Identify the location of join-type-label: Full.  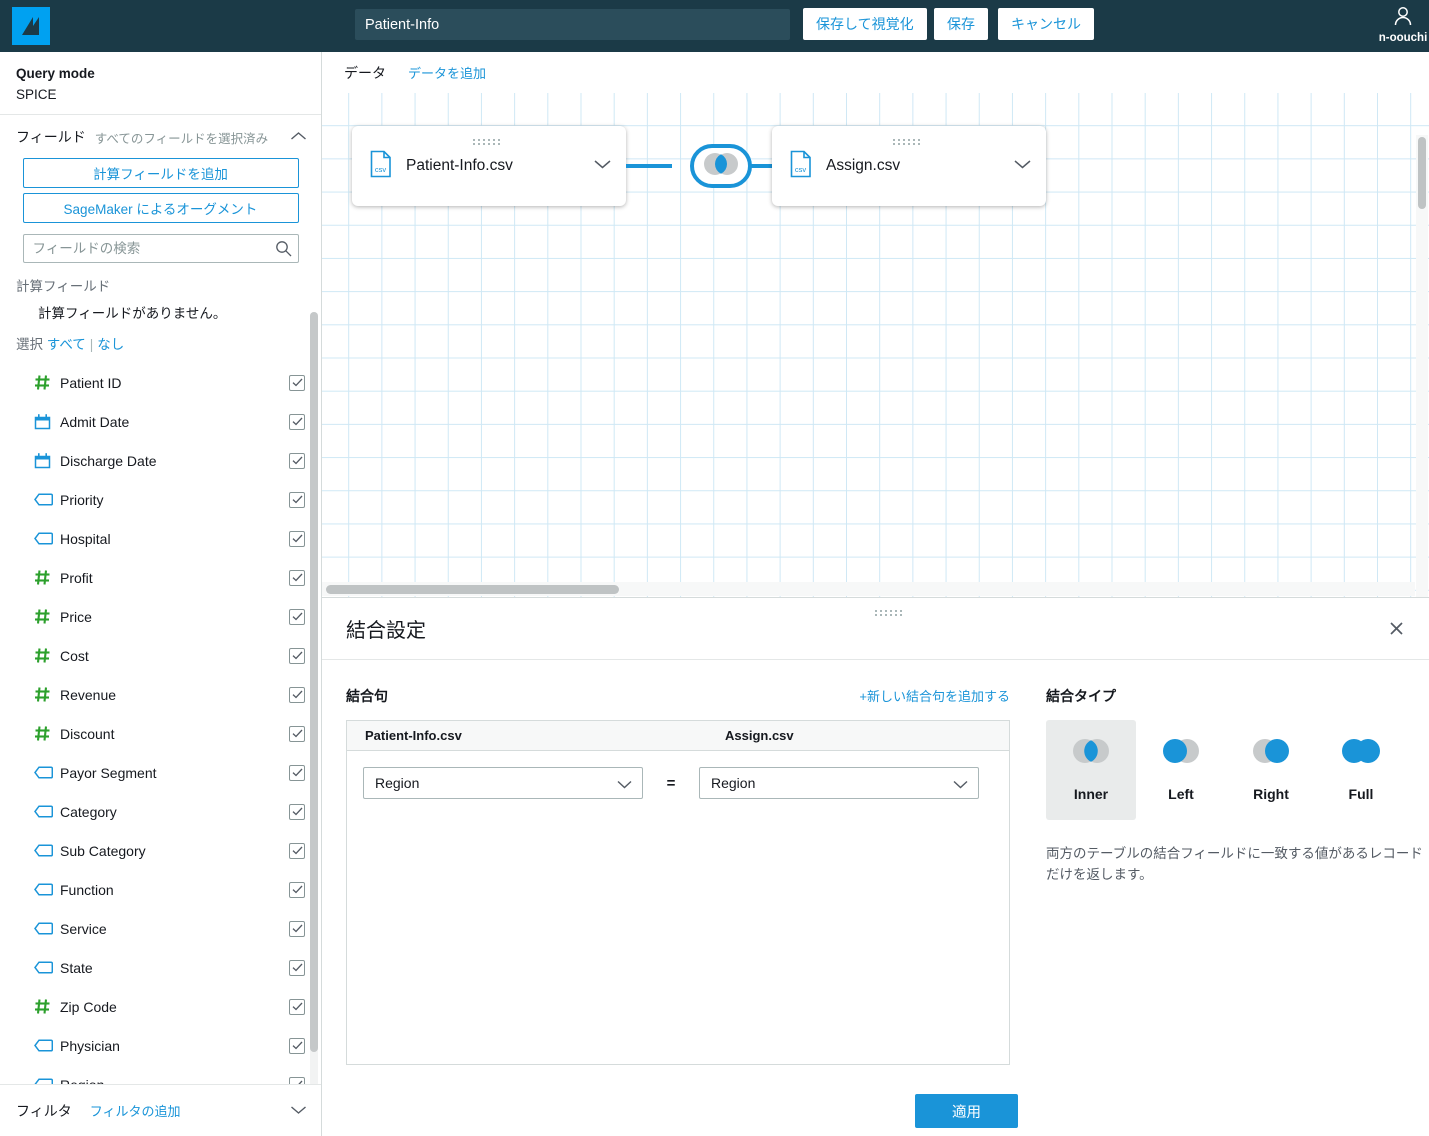
(1361, 794).